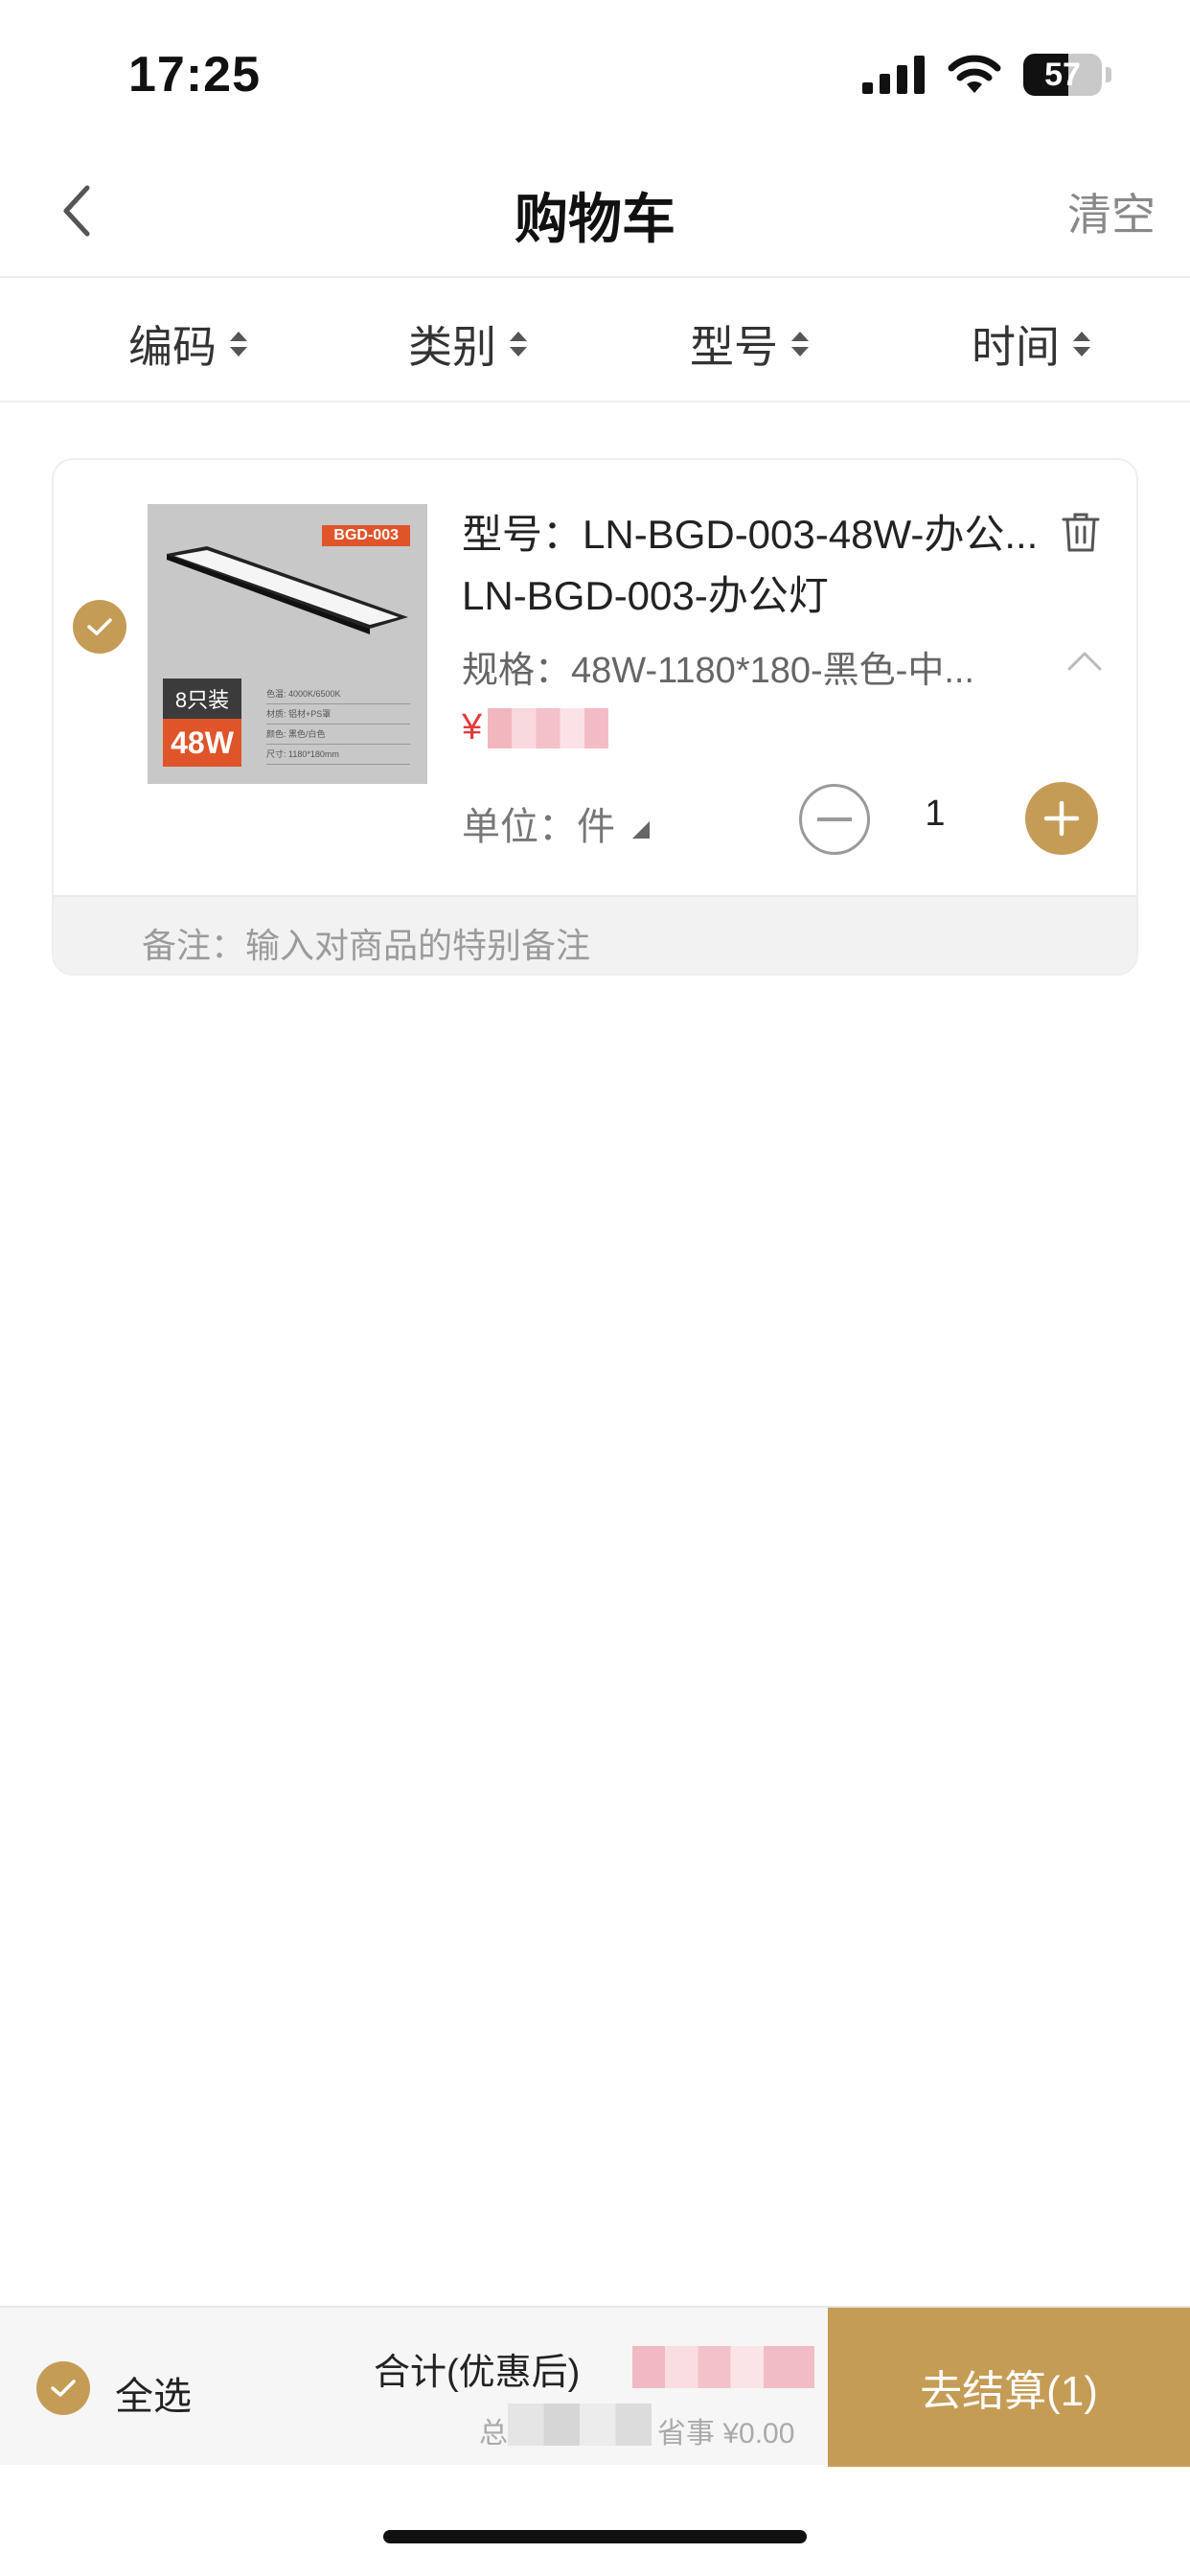  I want to click on battery-icon: 57, so click(1067, 75).